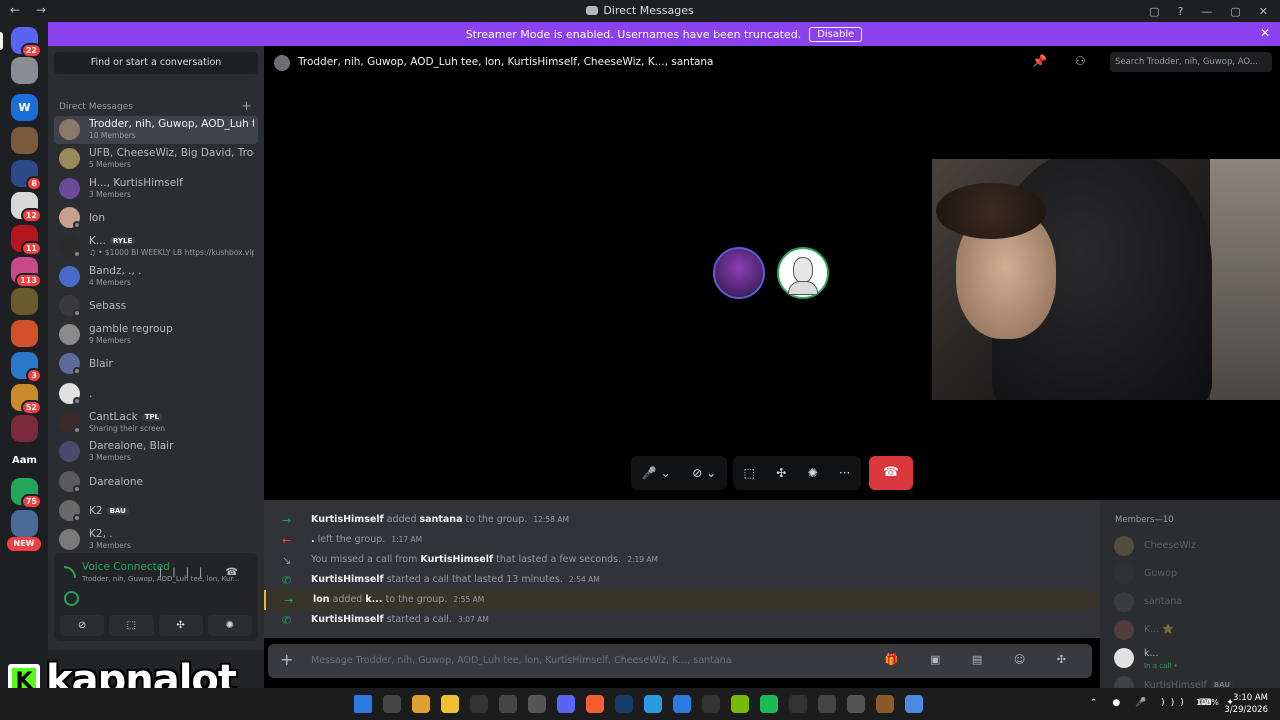  Describe the element at coordinates (321, 599) in the screenshot. I see `message-user: lon` at that location.